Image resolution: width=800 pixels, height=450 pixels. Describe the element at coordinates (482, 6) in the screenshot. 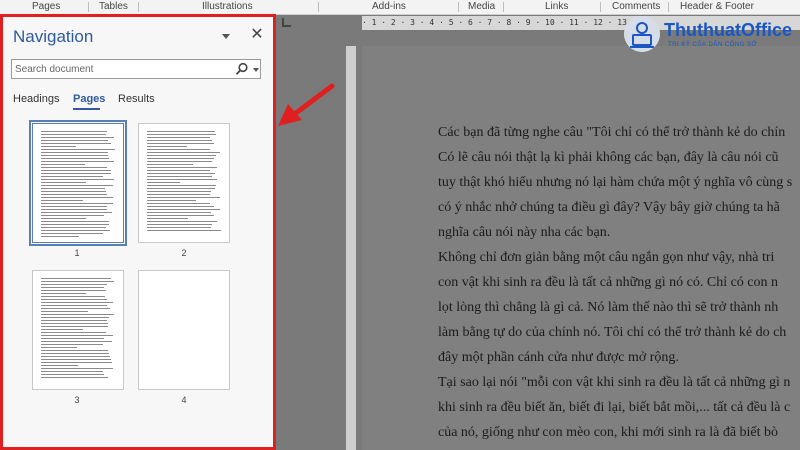

I see `ribbon-group-media: Media` at that location.